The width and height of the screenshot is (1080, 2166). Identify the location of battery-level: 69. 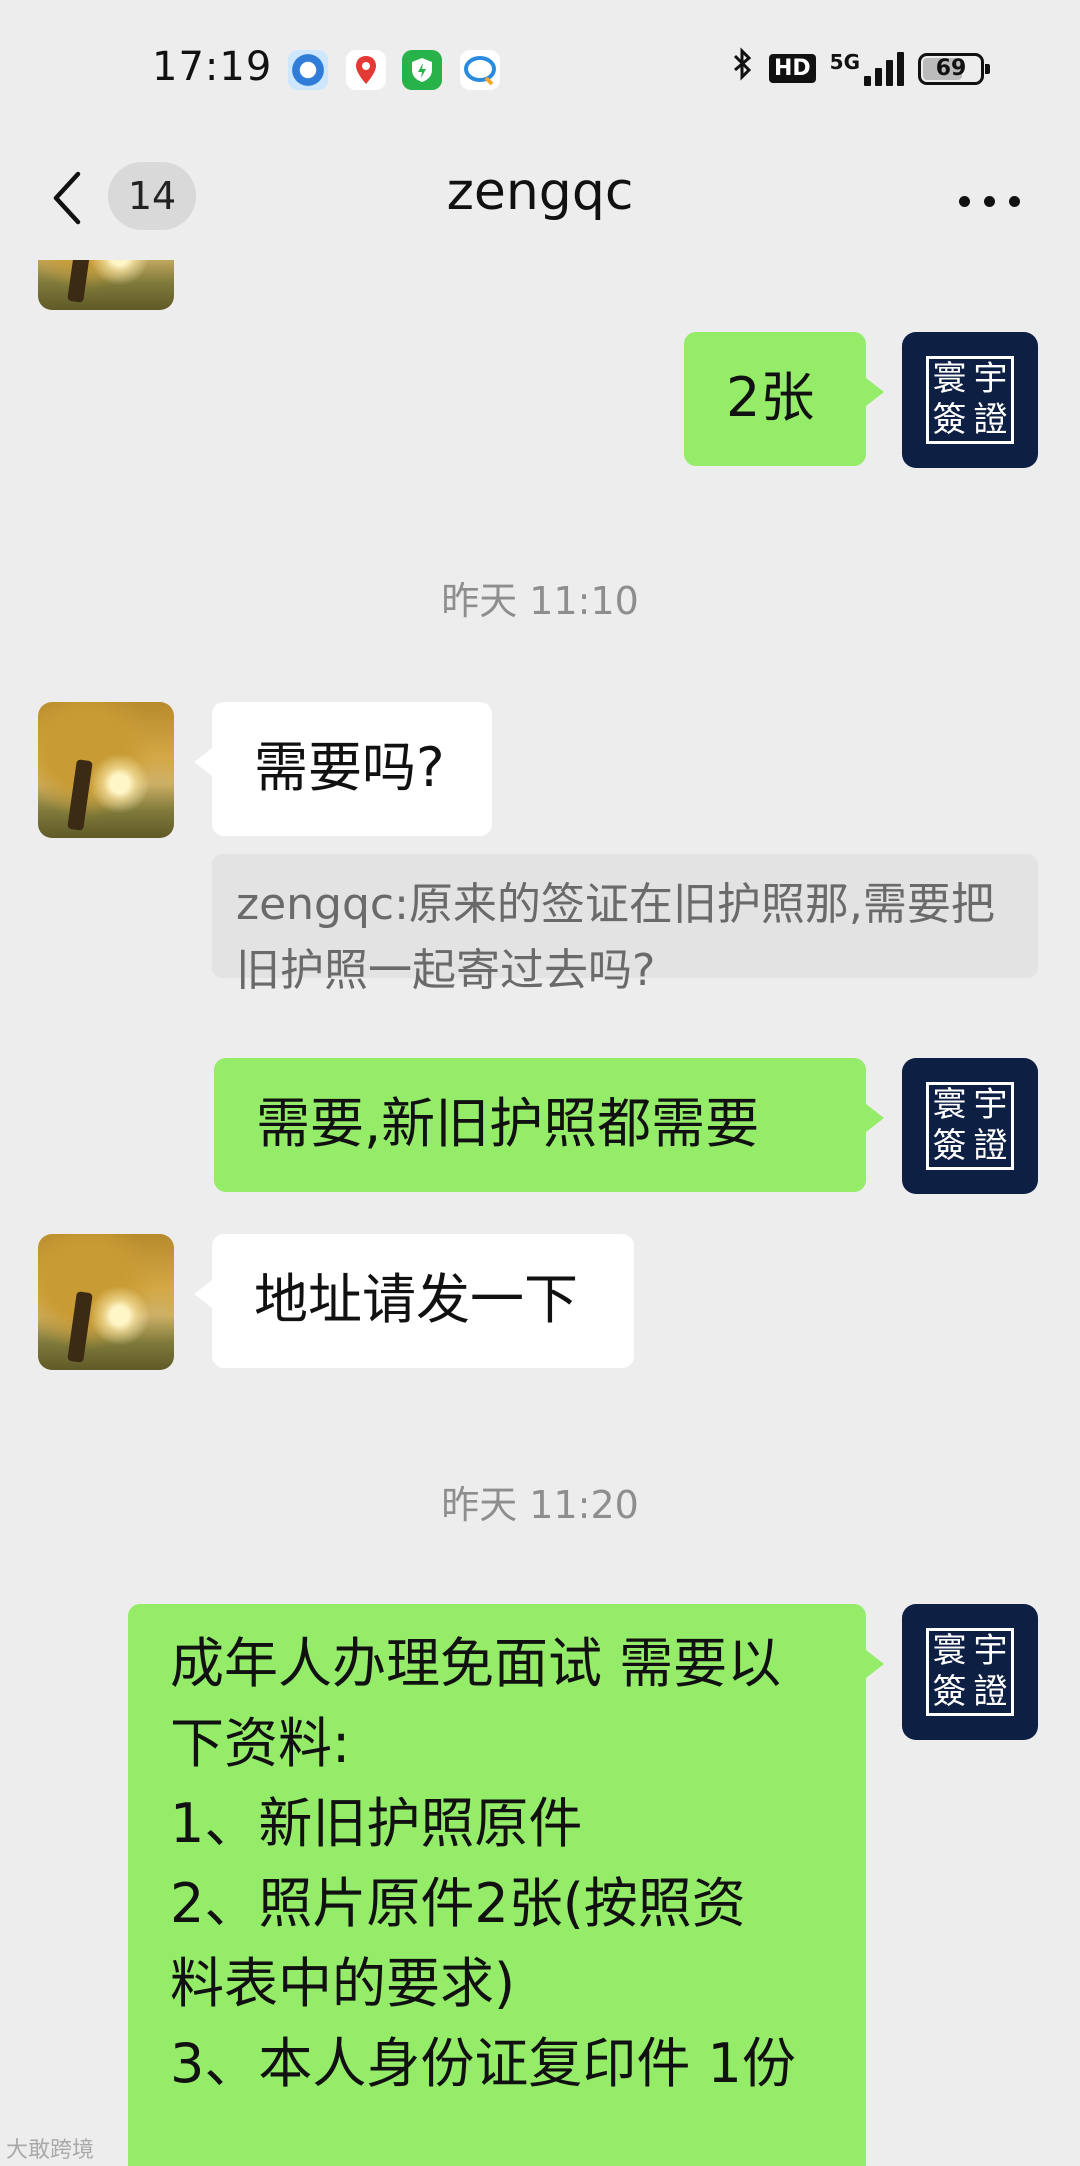
(951, 68).